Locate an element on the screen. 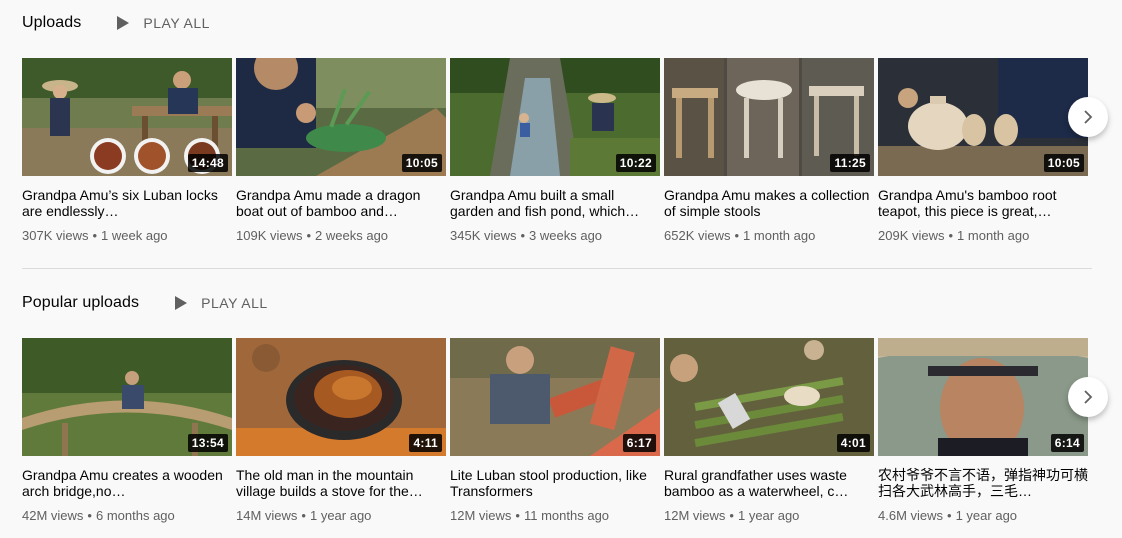  view-count: 42M views is located at coordinates (53, 515).